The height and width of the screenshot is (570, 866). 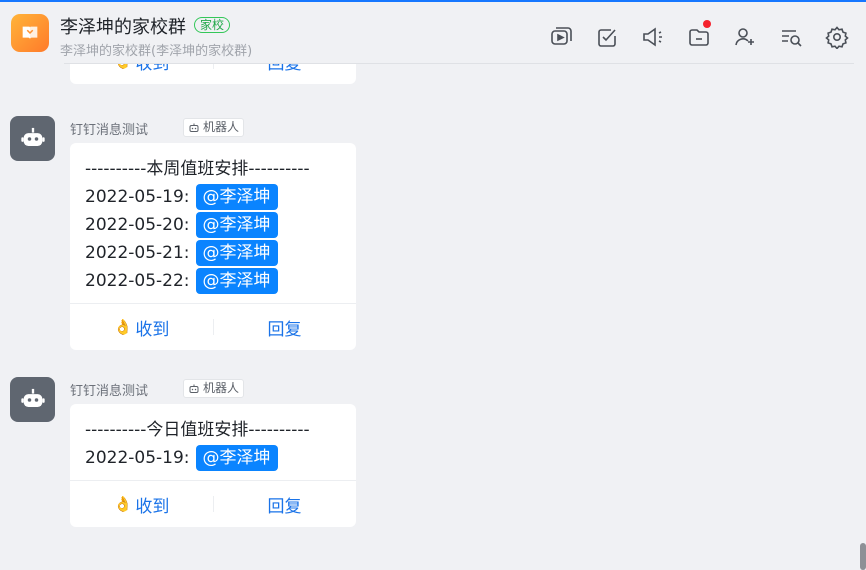 What do you see at coordinates (123, 26) in the screenshot?
I see `group-title: 李泽坤的家校群` at bounding box center [123, 26].